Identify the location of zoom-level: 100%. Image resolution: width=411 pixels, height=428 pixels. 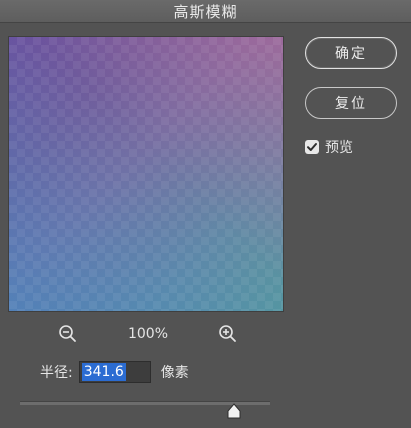
(148, 334).